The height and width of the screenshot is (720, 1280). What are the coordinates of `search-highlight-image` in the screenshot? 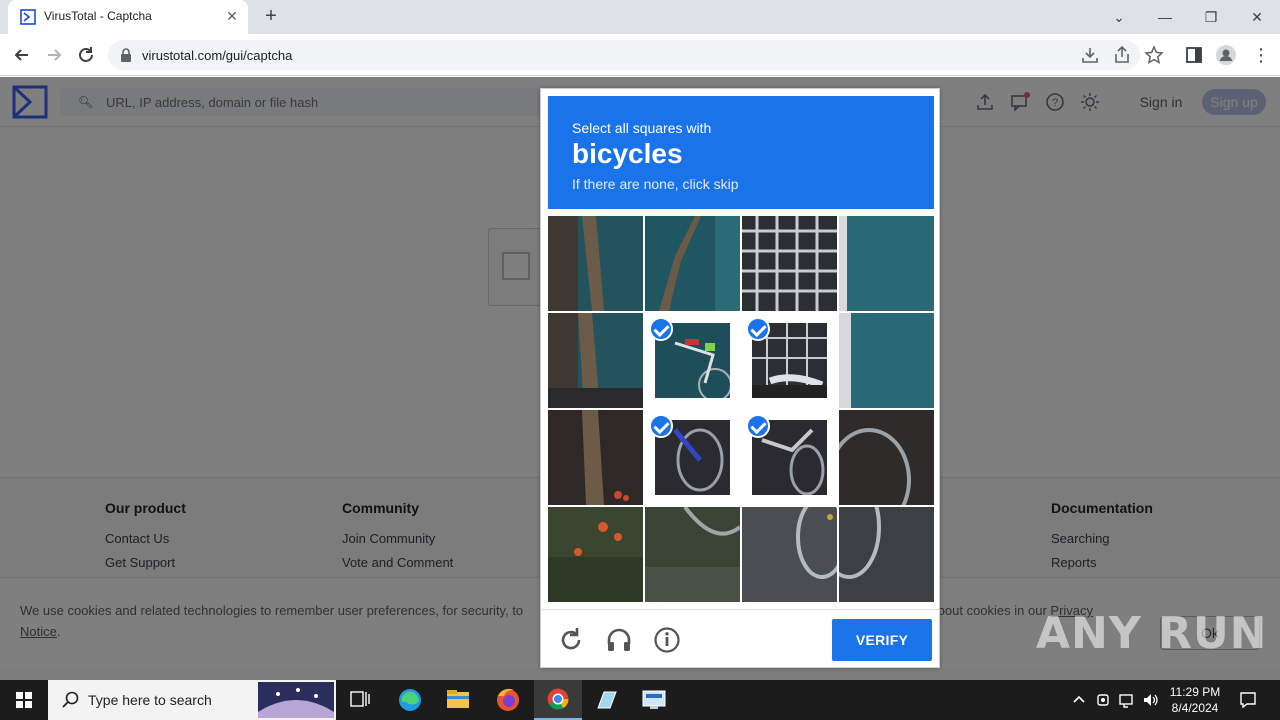 It's located at (296, 700).